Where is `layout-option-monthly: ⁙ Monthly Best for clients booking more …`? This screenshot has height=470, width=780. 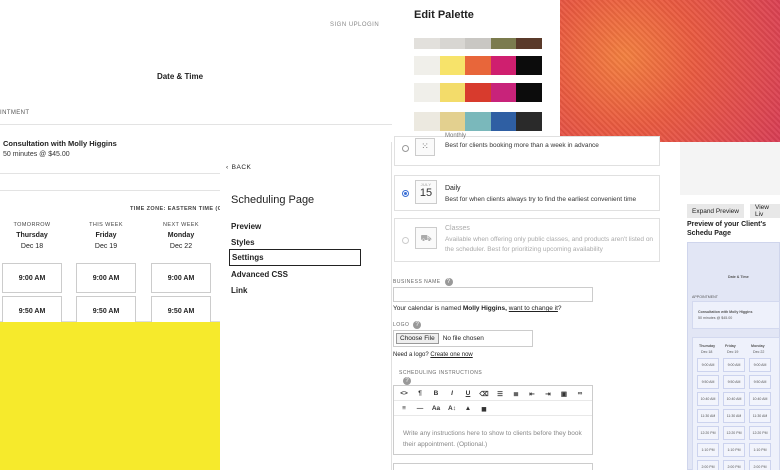 layout-option-monthly: ⁙ Monthly Best for clients booking more … is located at coordinates (527, 149).